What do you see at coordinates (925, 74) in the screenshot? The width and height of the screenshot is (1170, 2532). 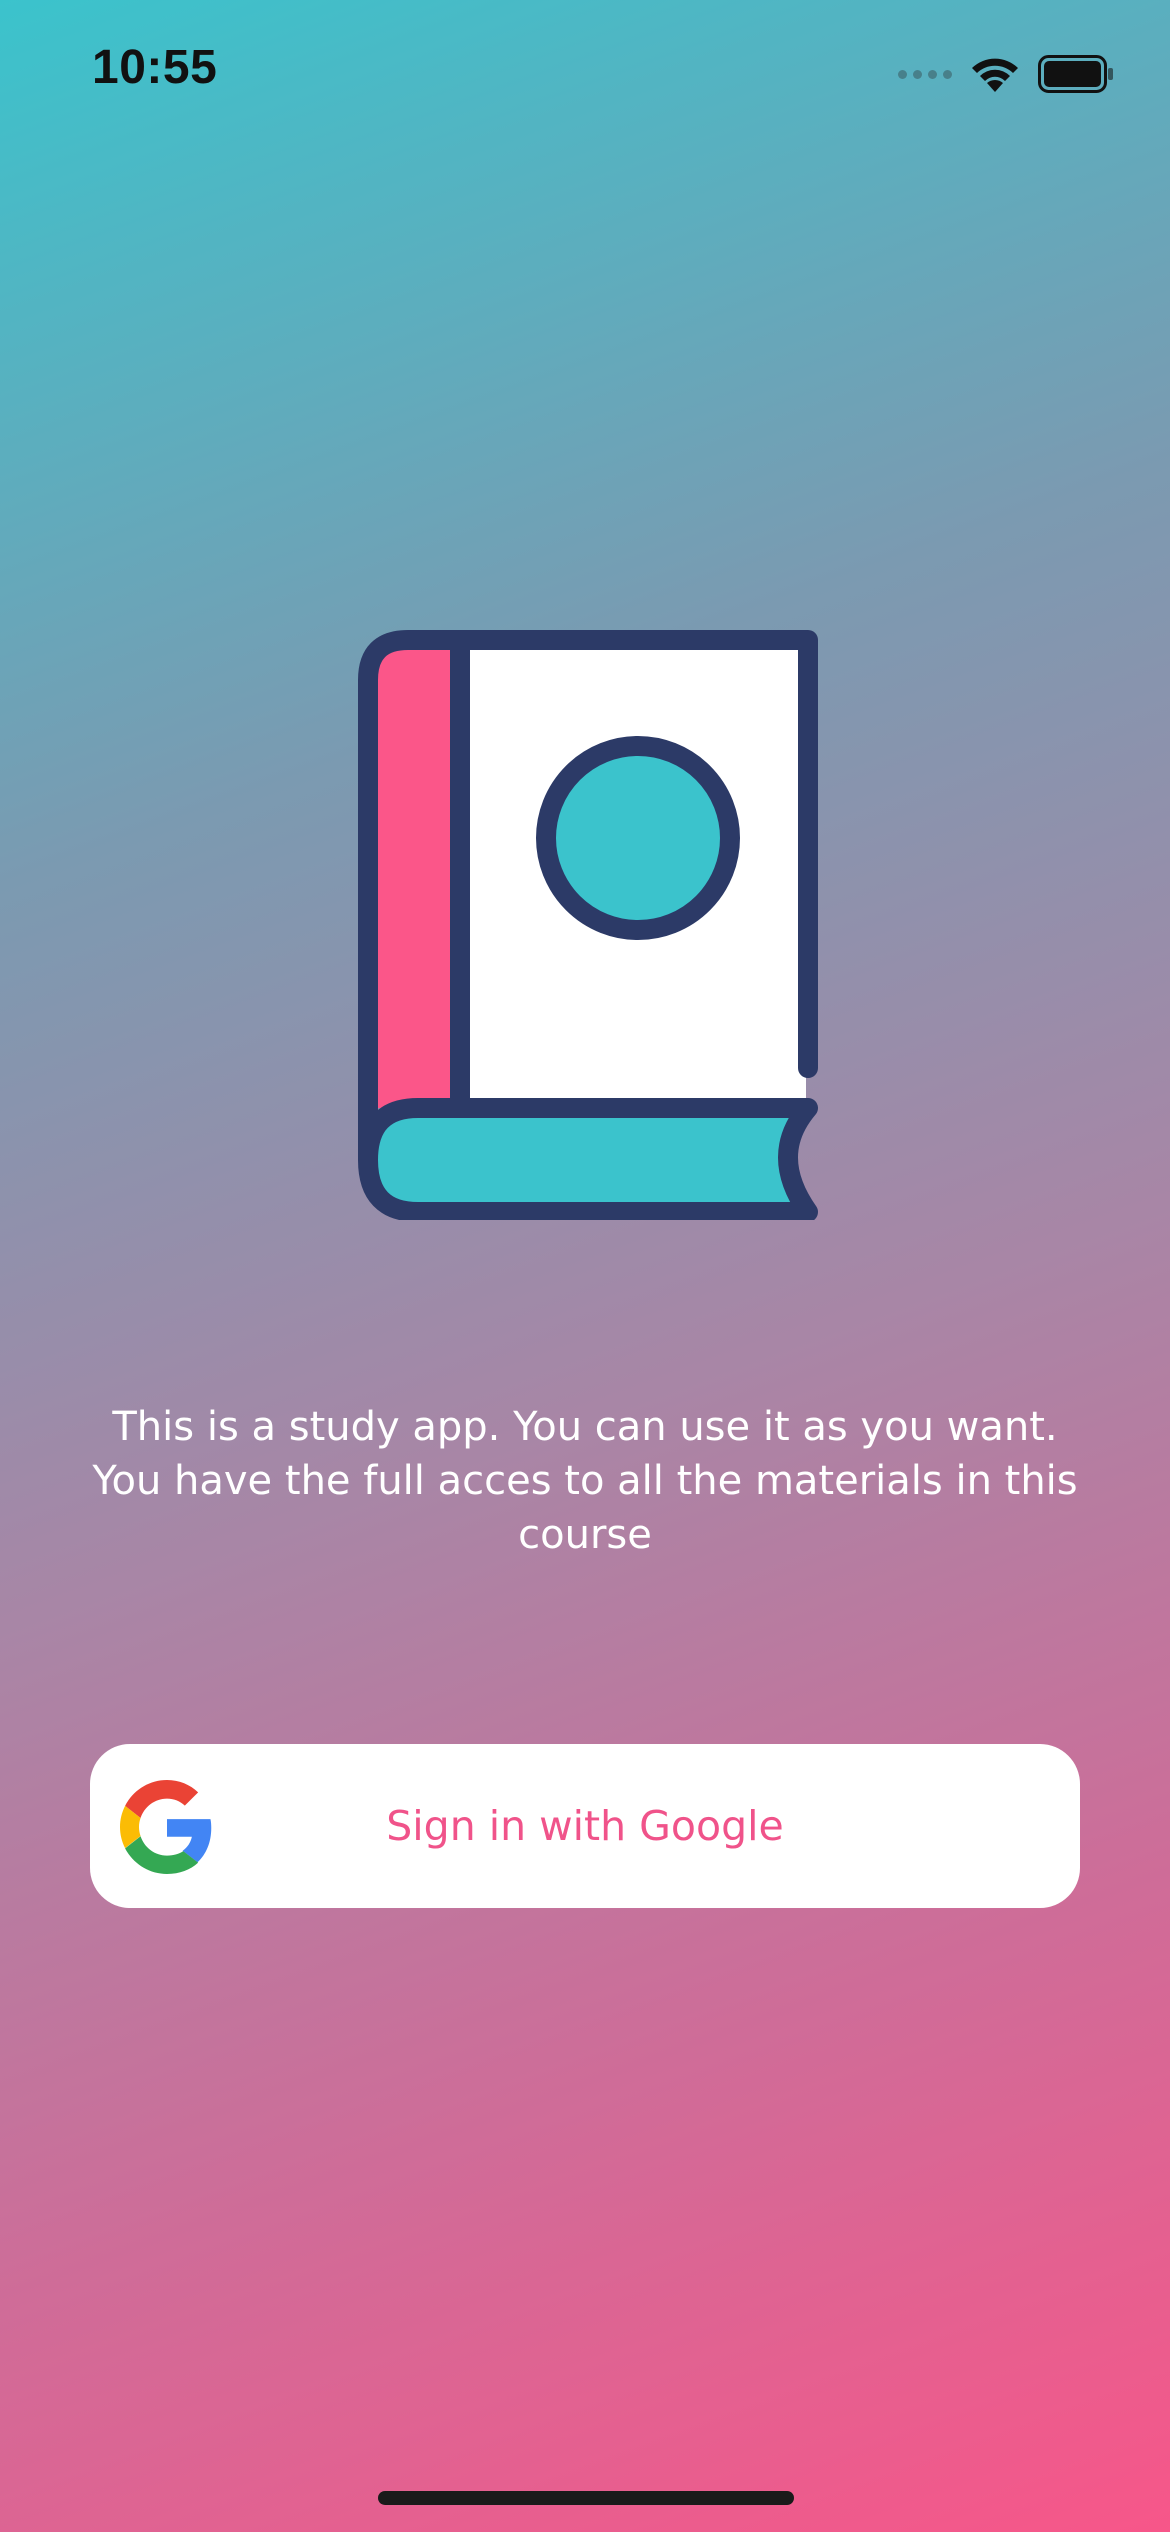 I see `cellular-signal-icon` at bounding box center [925, 74].